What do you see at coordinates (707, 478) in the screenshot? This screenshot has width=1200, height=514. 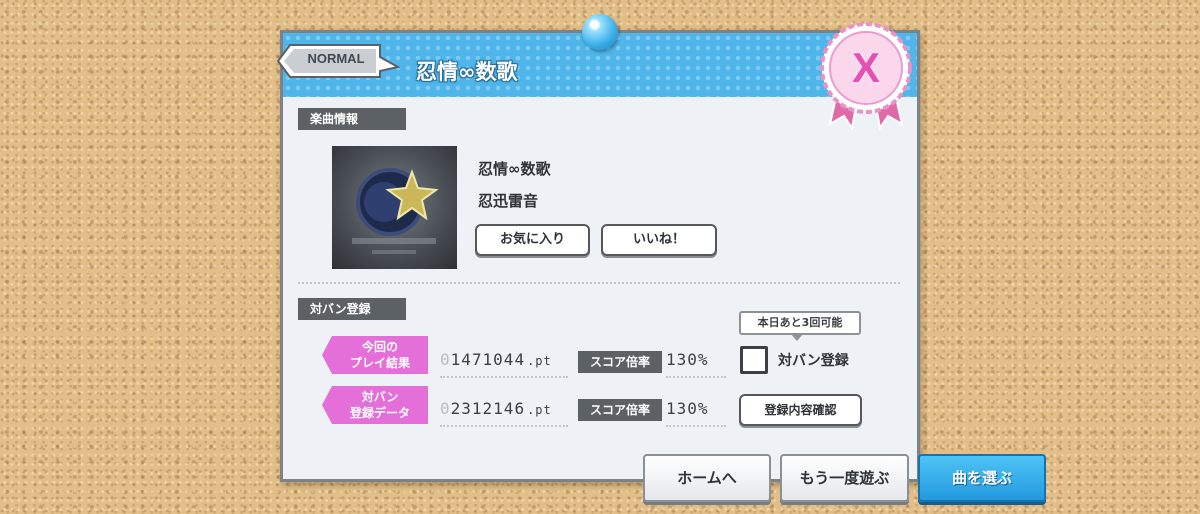 I see `home-button: ホームへ` at bounding box center [707, 478].